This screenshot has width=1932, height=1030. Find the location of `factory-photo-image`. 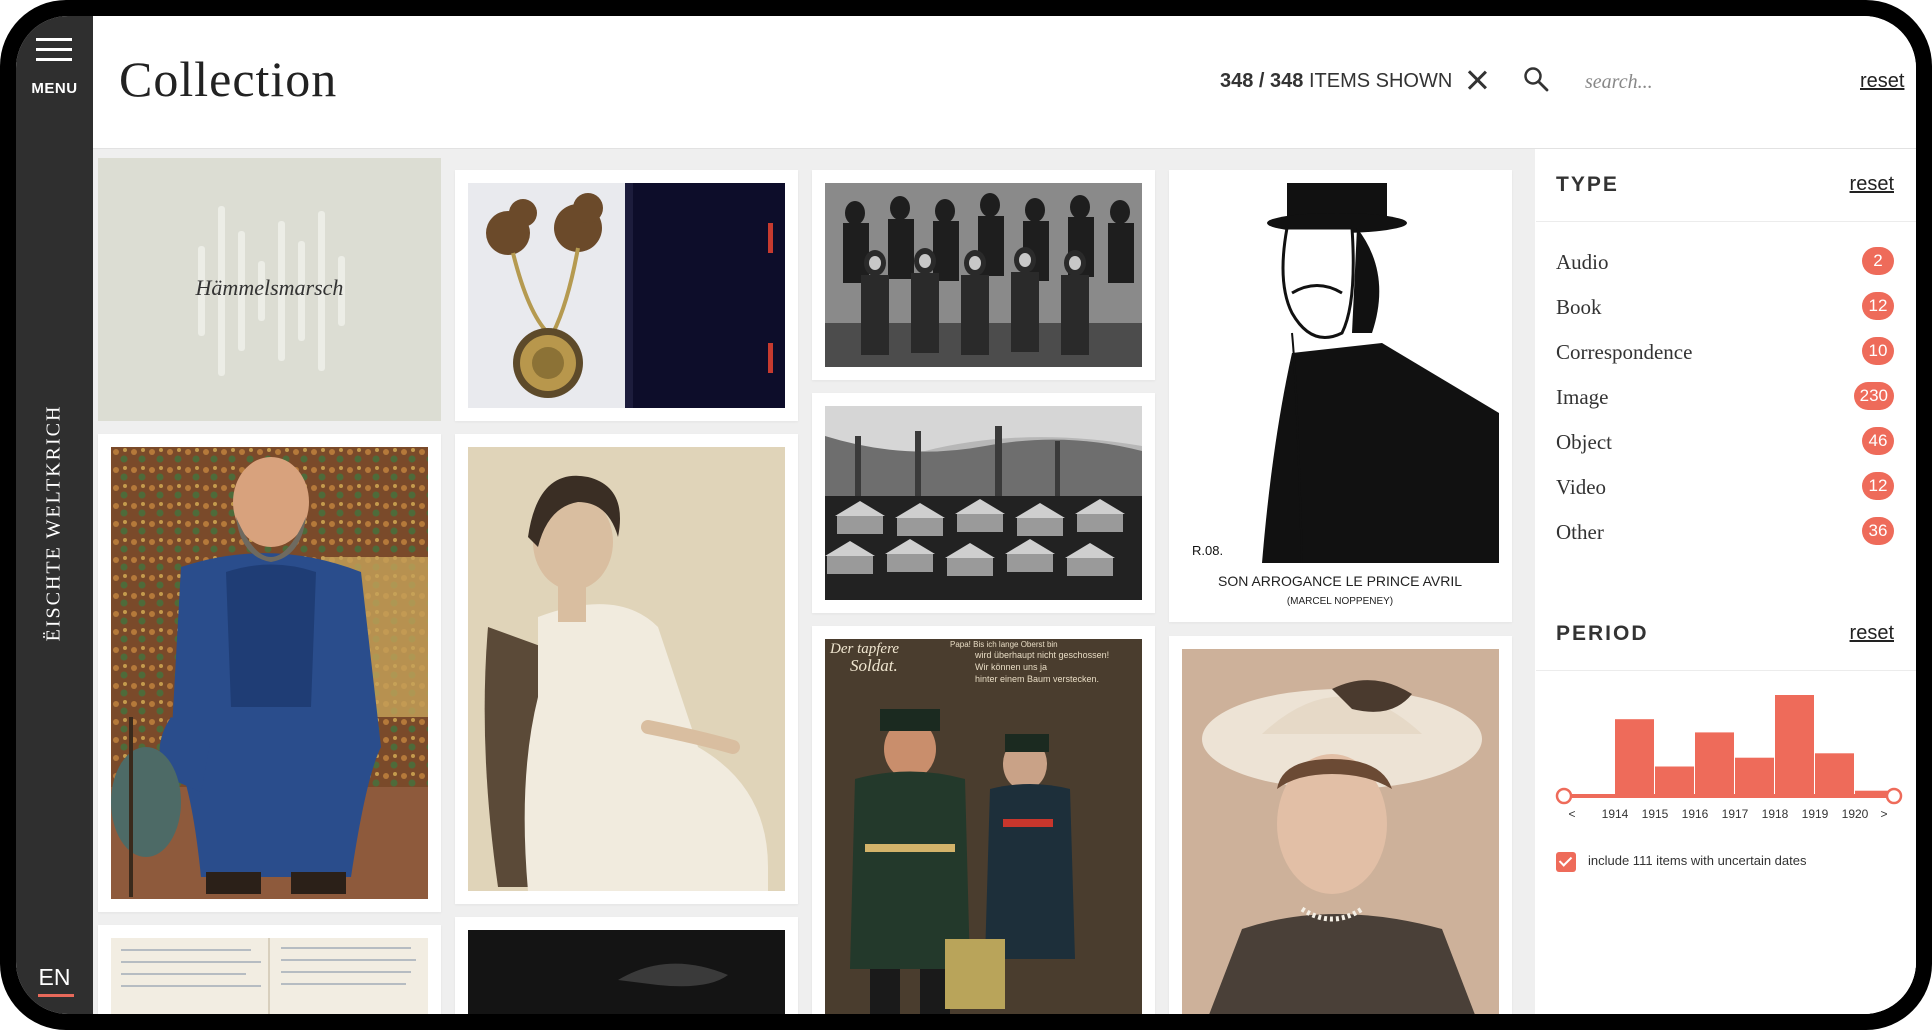

factory-photo-image is located at coordinates (983, 503).